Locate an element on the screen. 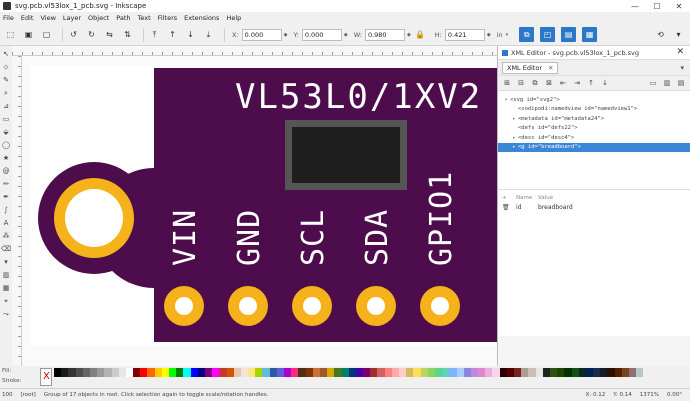  minimize-button: — is located at coordinates (635, 6).